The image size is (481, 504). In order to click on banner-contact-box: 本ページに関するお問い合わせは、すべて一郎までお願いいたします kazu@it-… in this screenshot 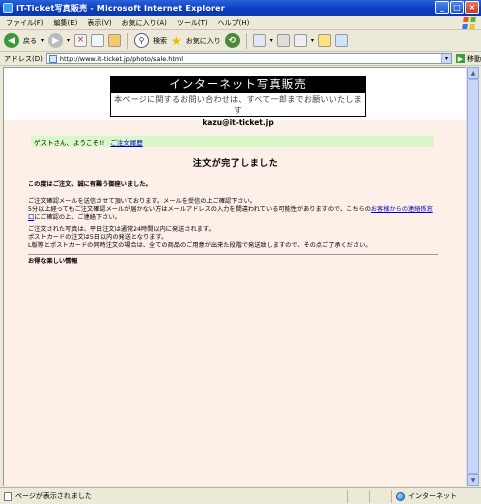, I will do `click(238, 110)`.